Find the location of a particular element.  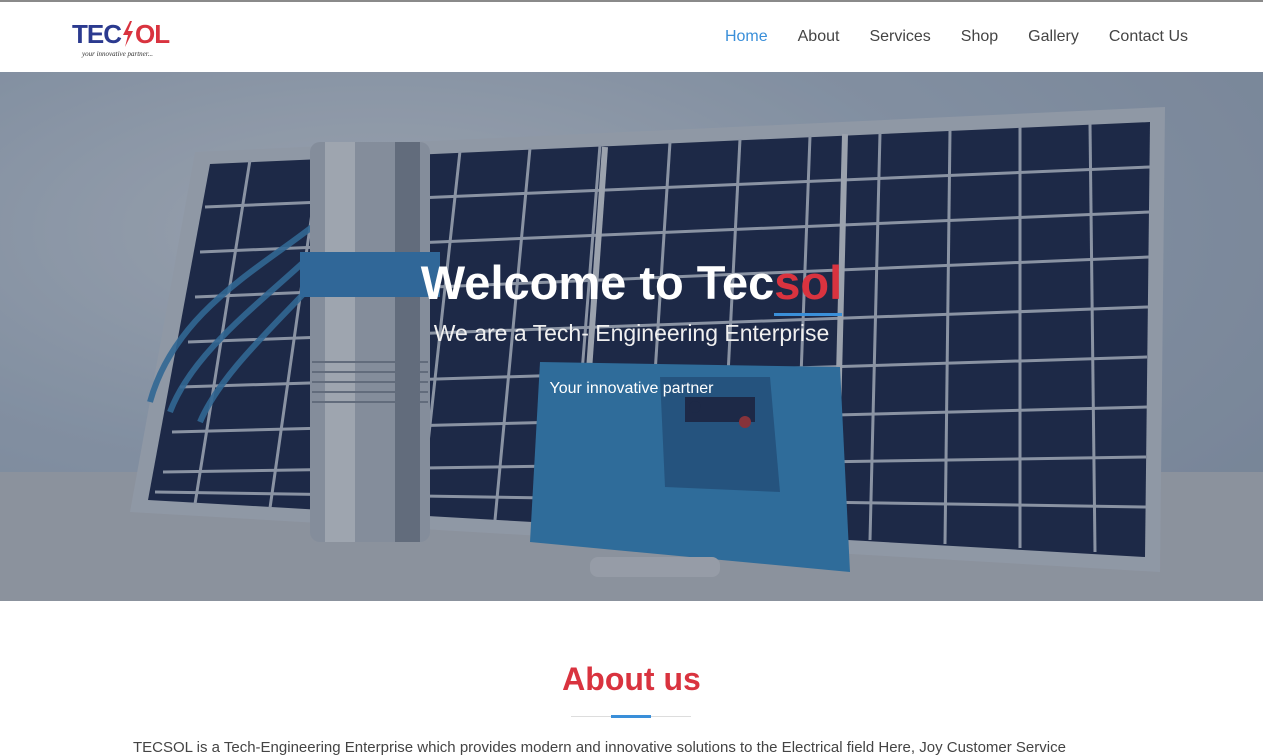

logo-text-tec: TEC is located at coordinates (97, 34).